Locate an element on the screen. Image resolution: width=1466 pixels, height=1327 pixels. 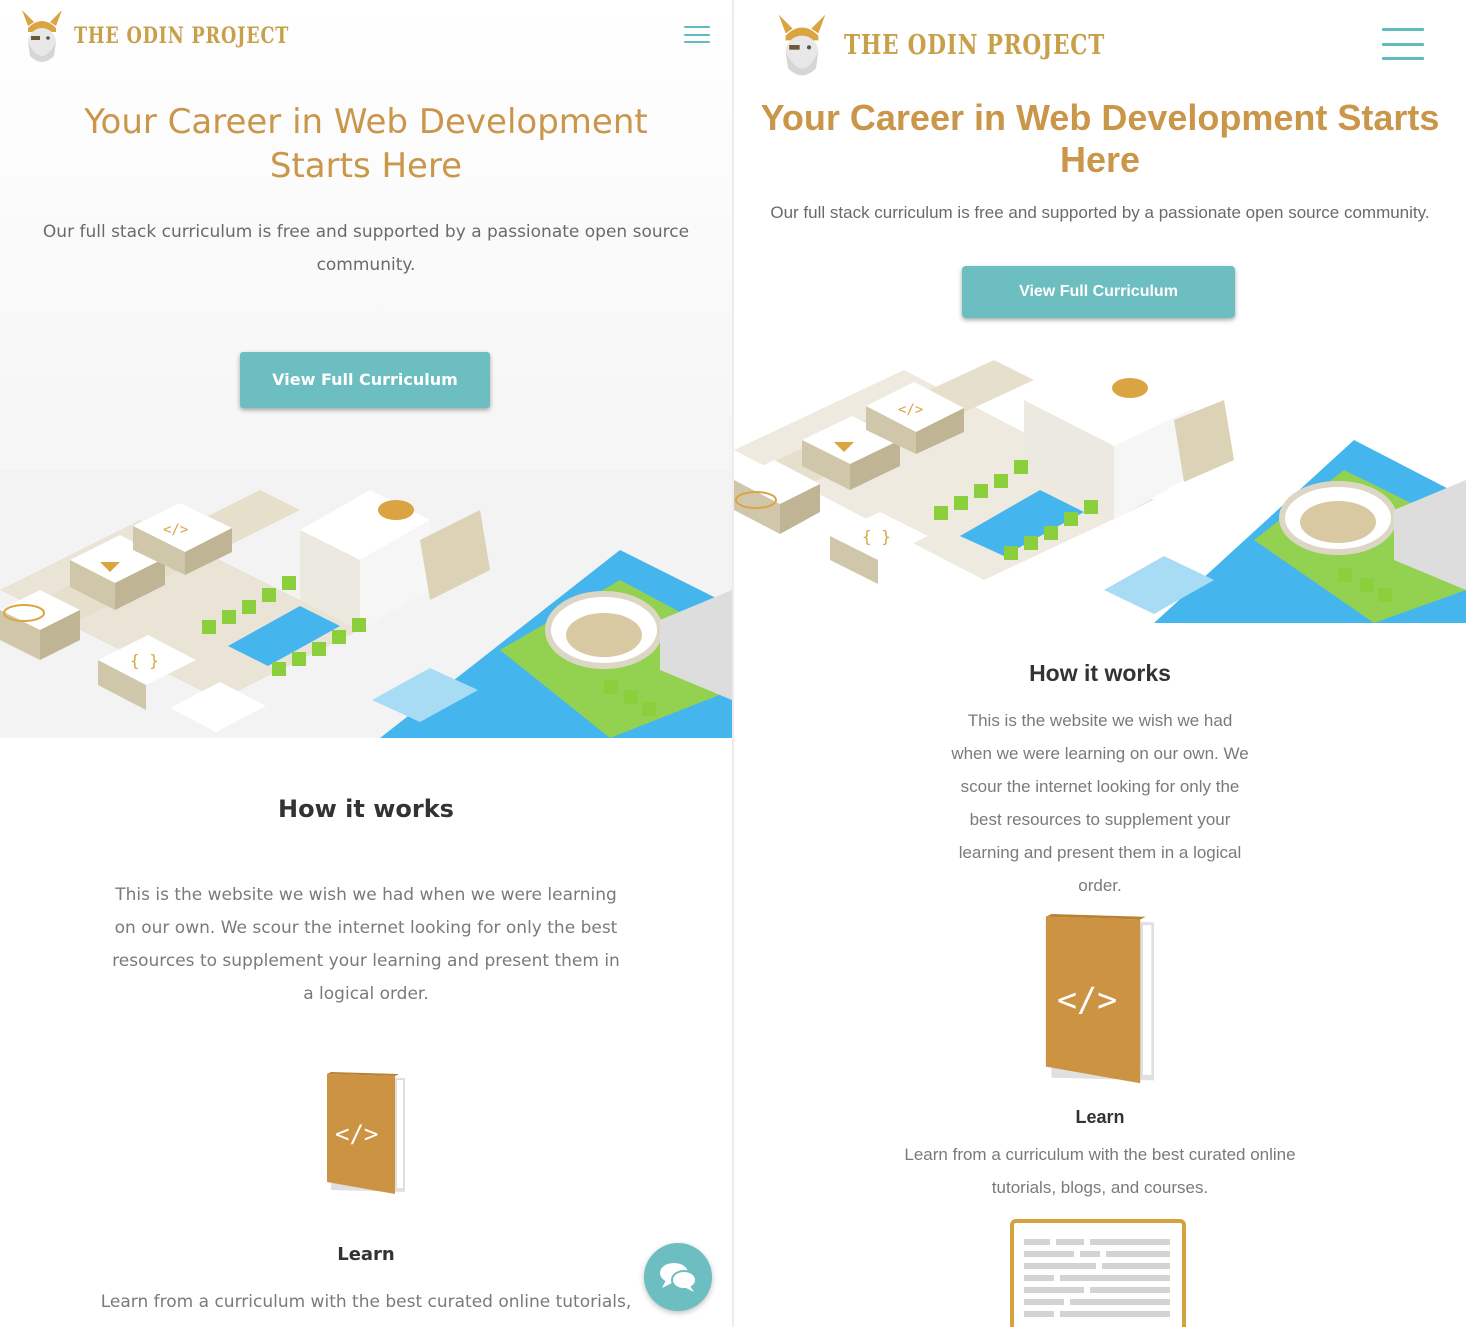
chat-bubbles-icon is located at coordinates (678, 1277).